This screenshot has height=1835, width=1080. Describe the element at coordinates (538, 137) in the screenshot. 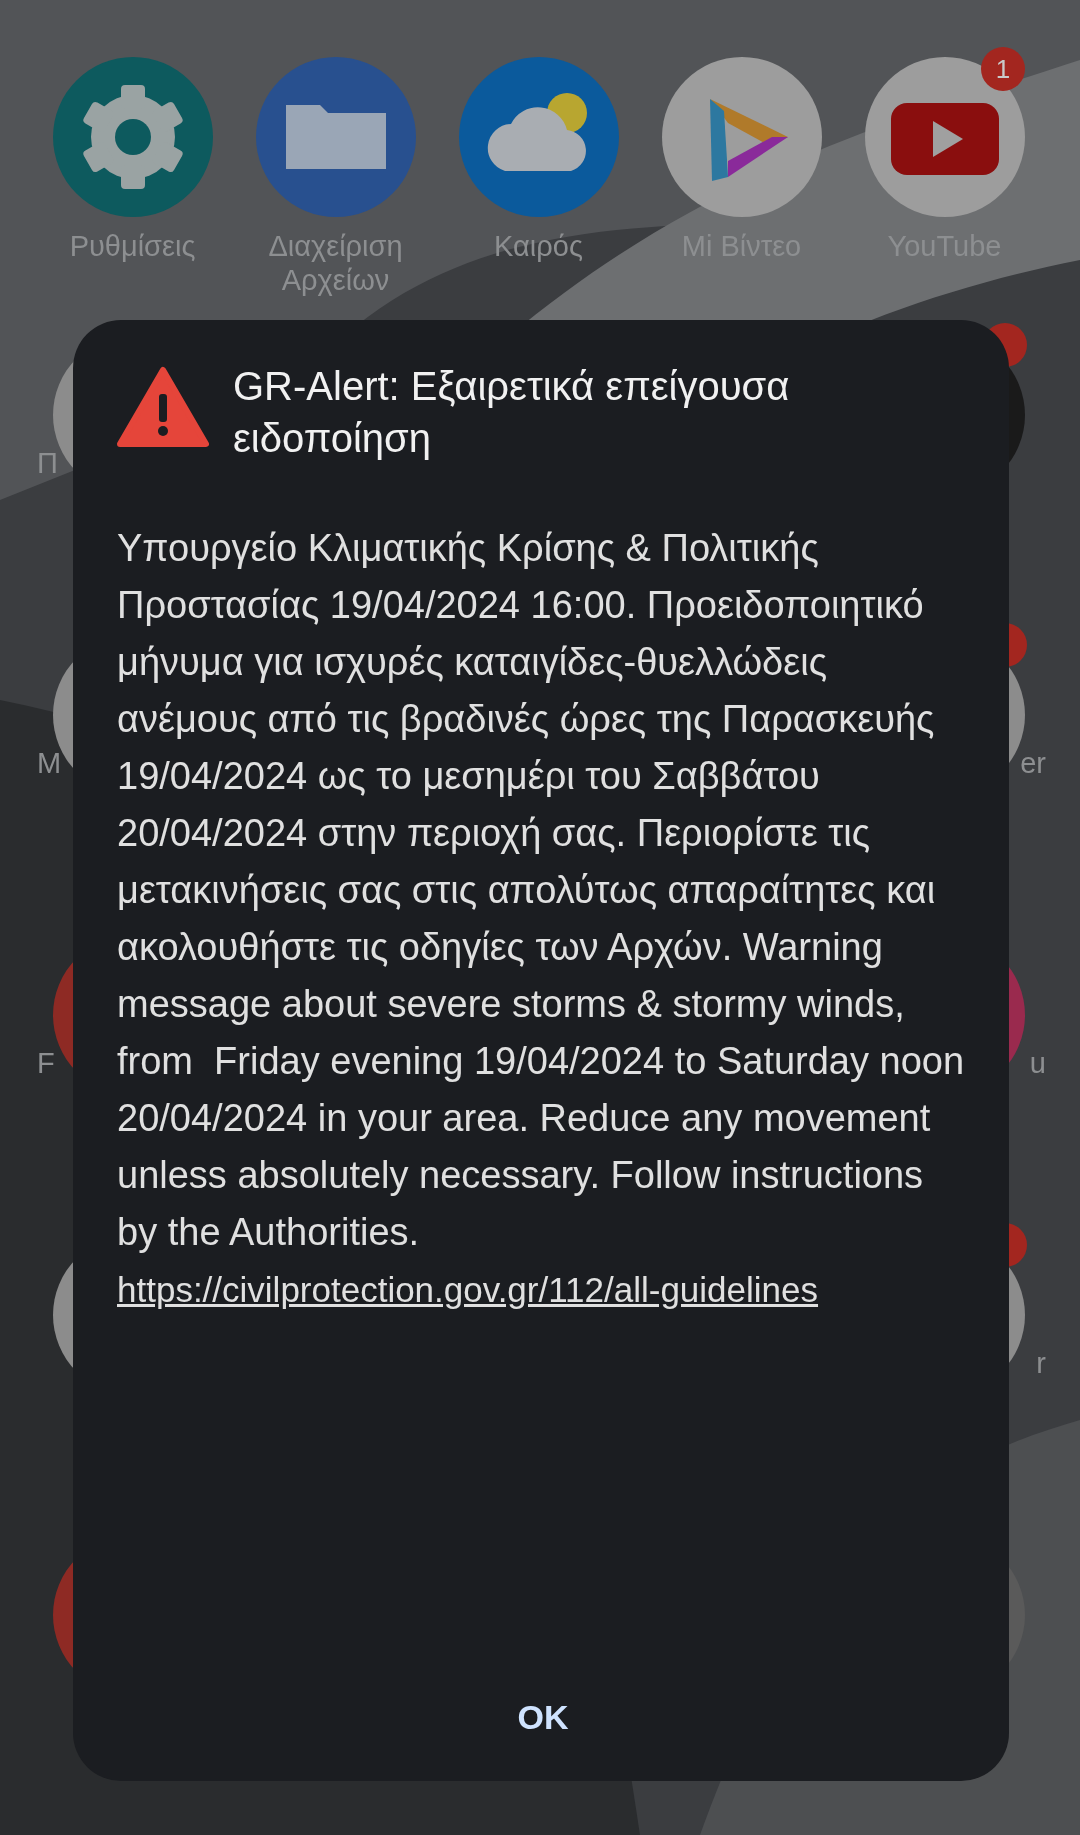

I see `cloud-icon` at that location.